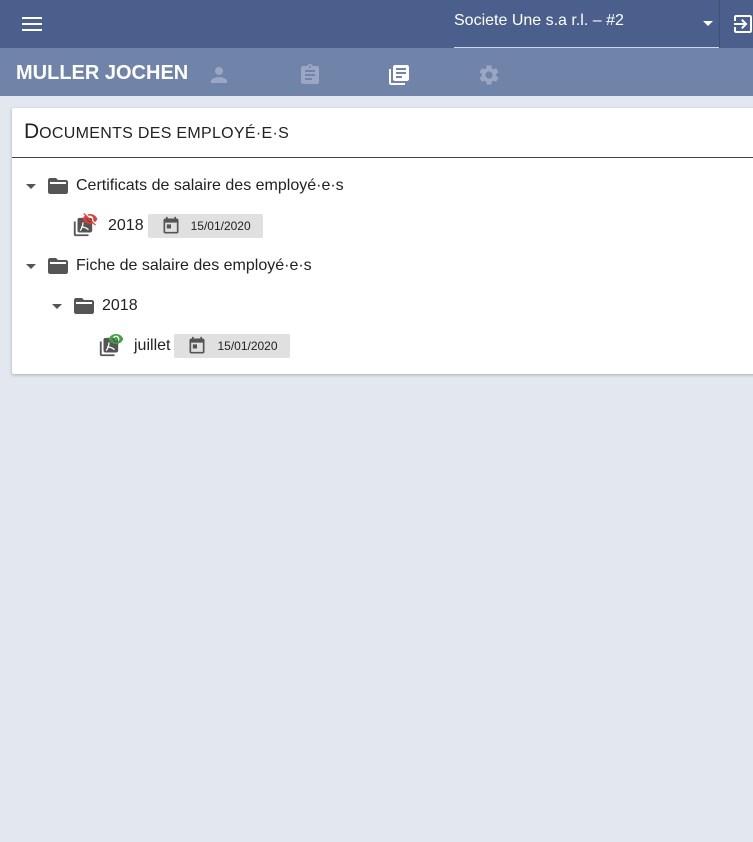 The width and height of the screenshot is (753, 842). What do you see at coordinates (310, 75) in the screenshot?
I see `clipboard-icon` at bounding box center [310, 75].